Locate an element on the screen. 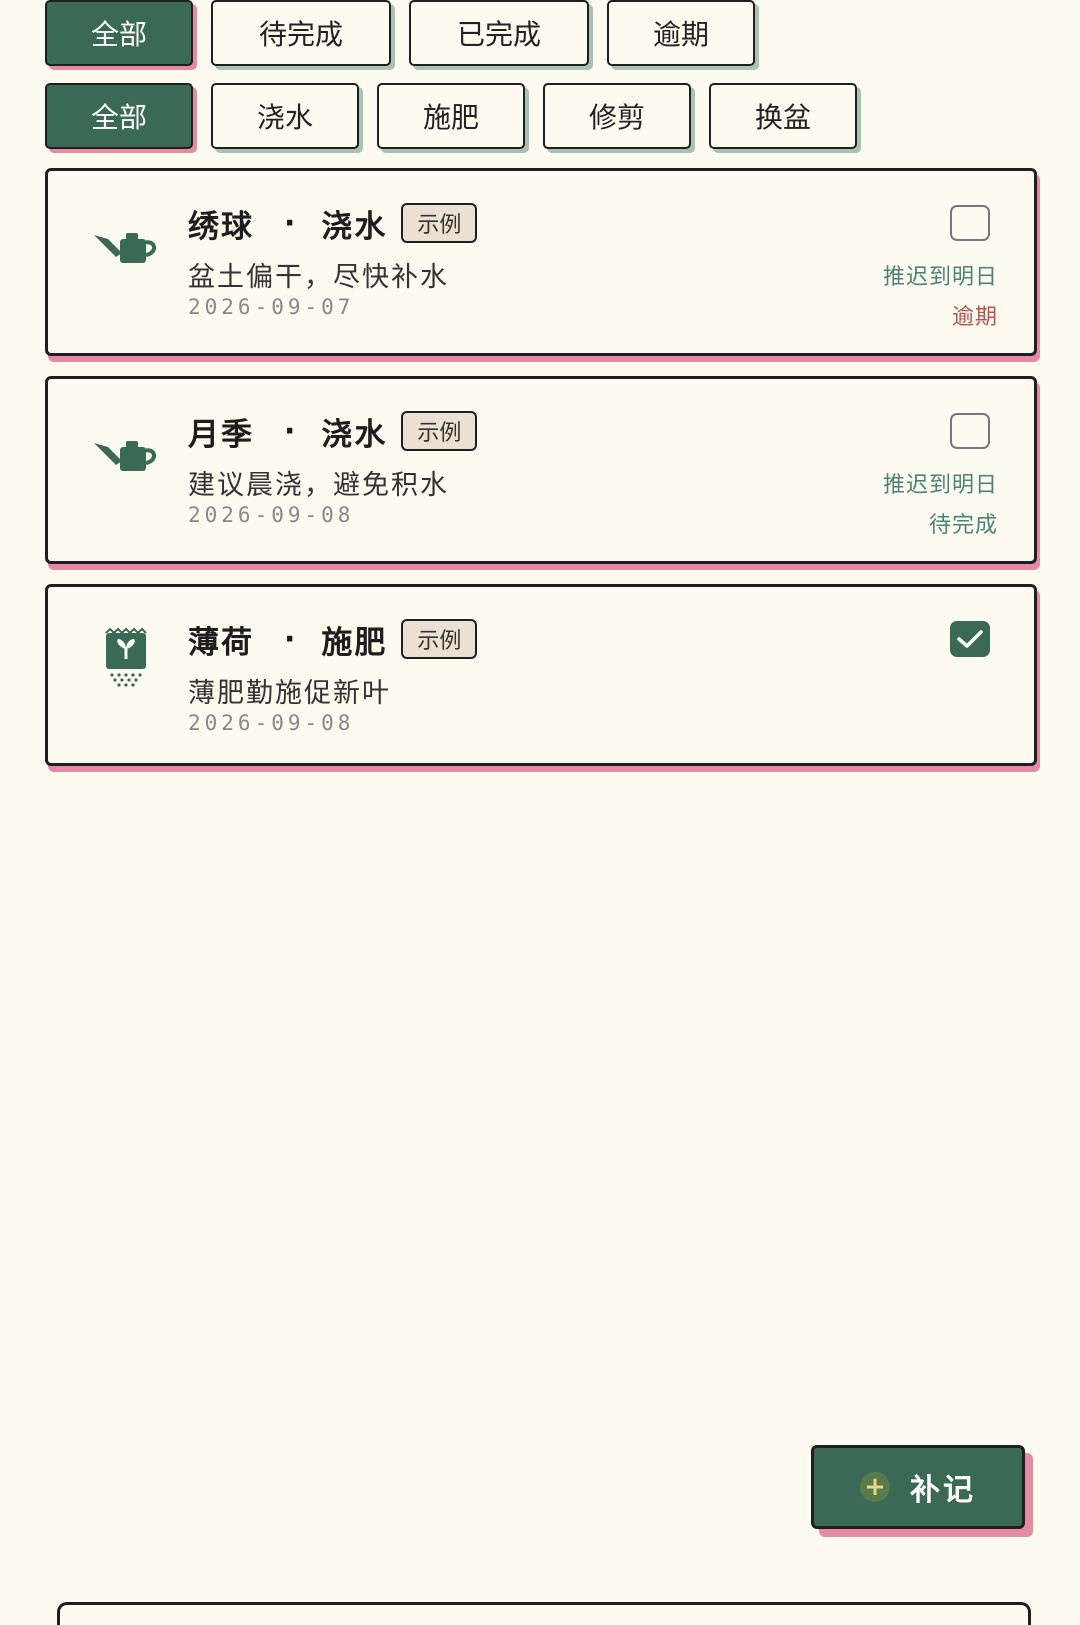 This screenshot has width=1080, height=1625. fertilizer-bag-icon is located at coordinates (126, 659).